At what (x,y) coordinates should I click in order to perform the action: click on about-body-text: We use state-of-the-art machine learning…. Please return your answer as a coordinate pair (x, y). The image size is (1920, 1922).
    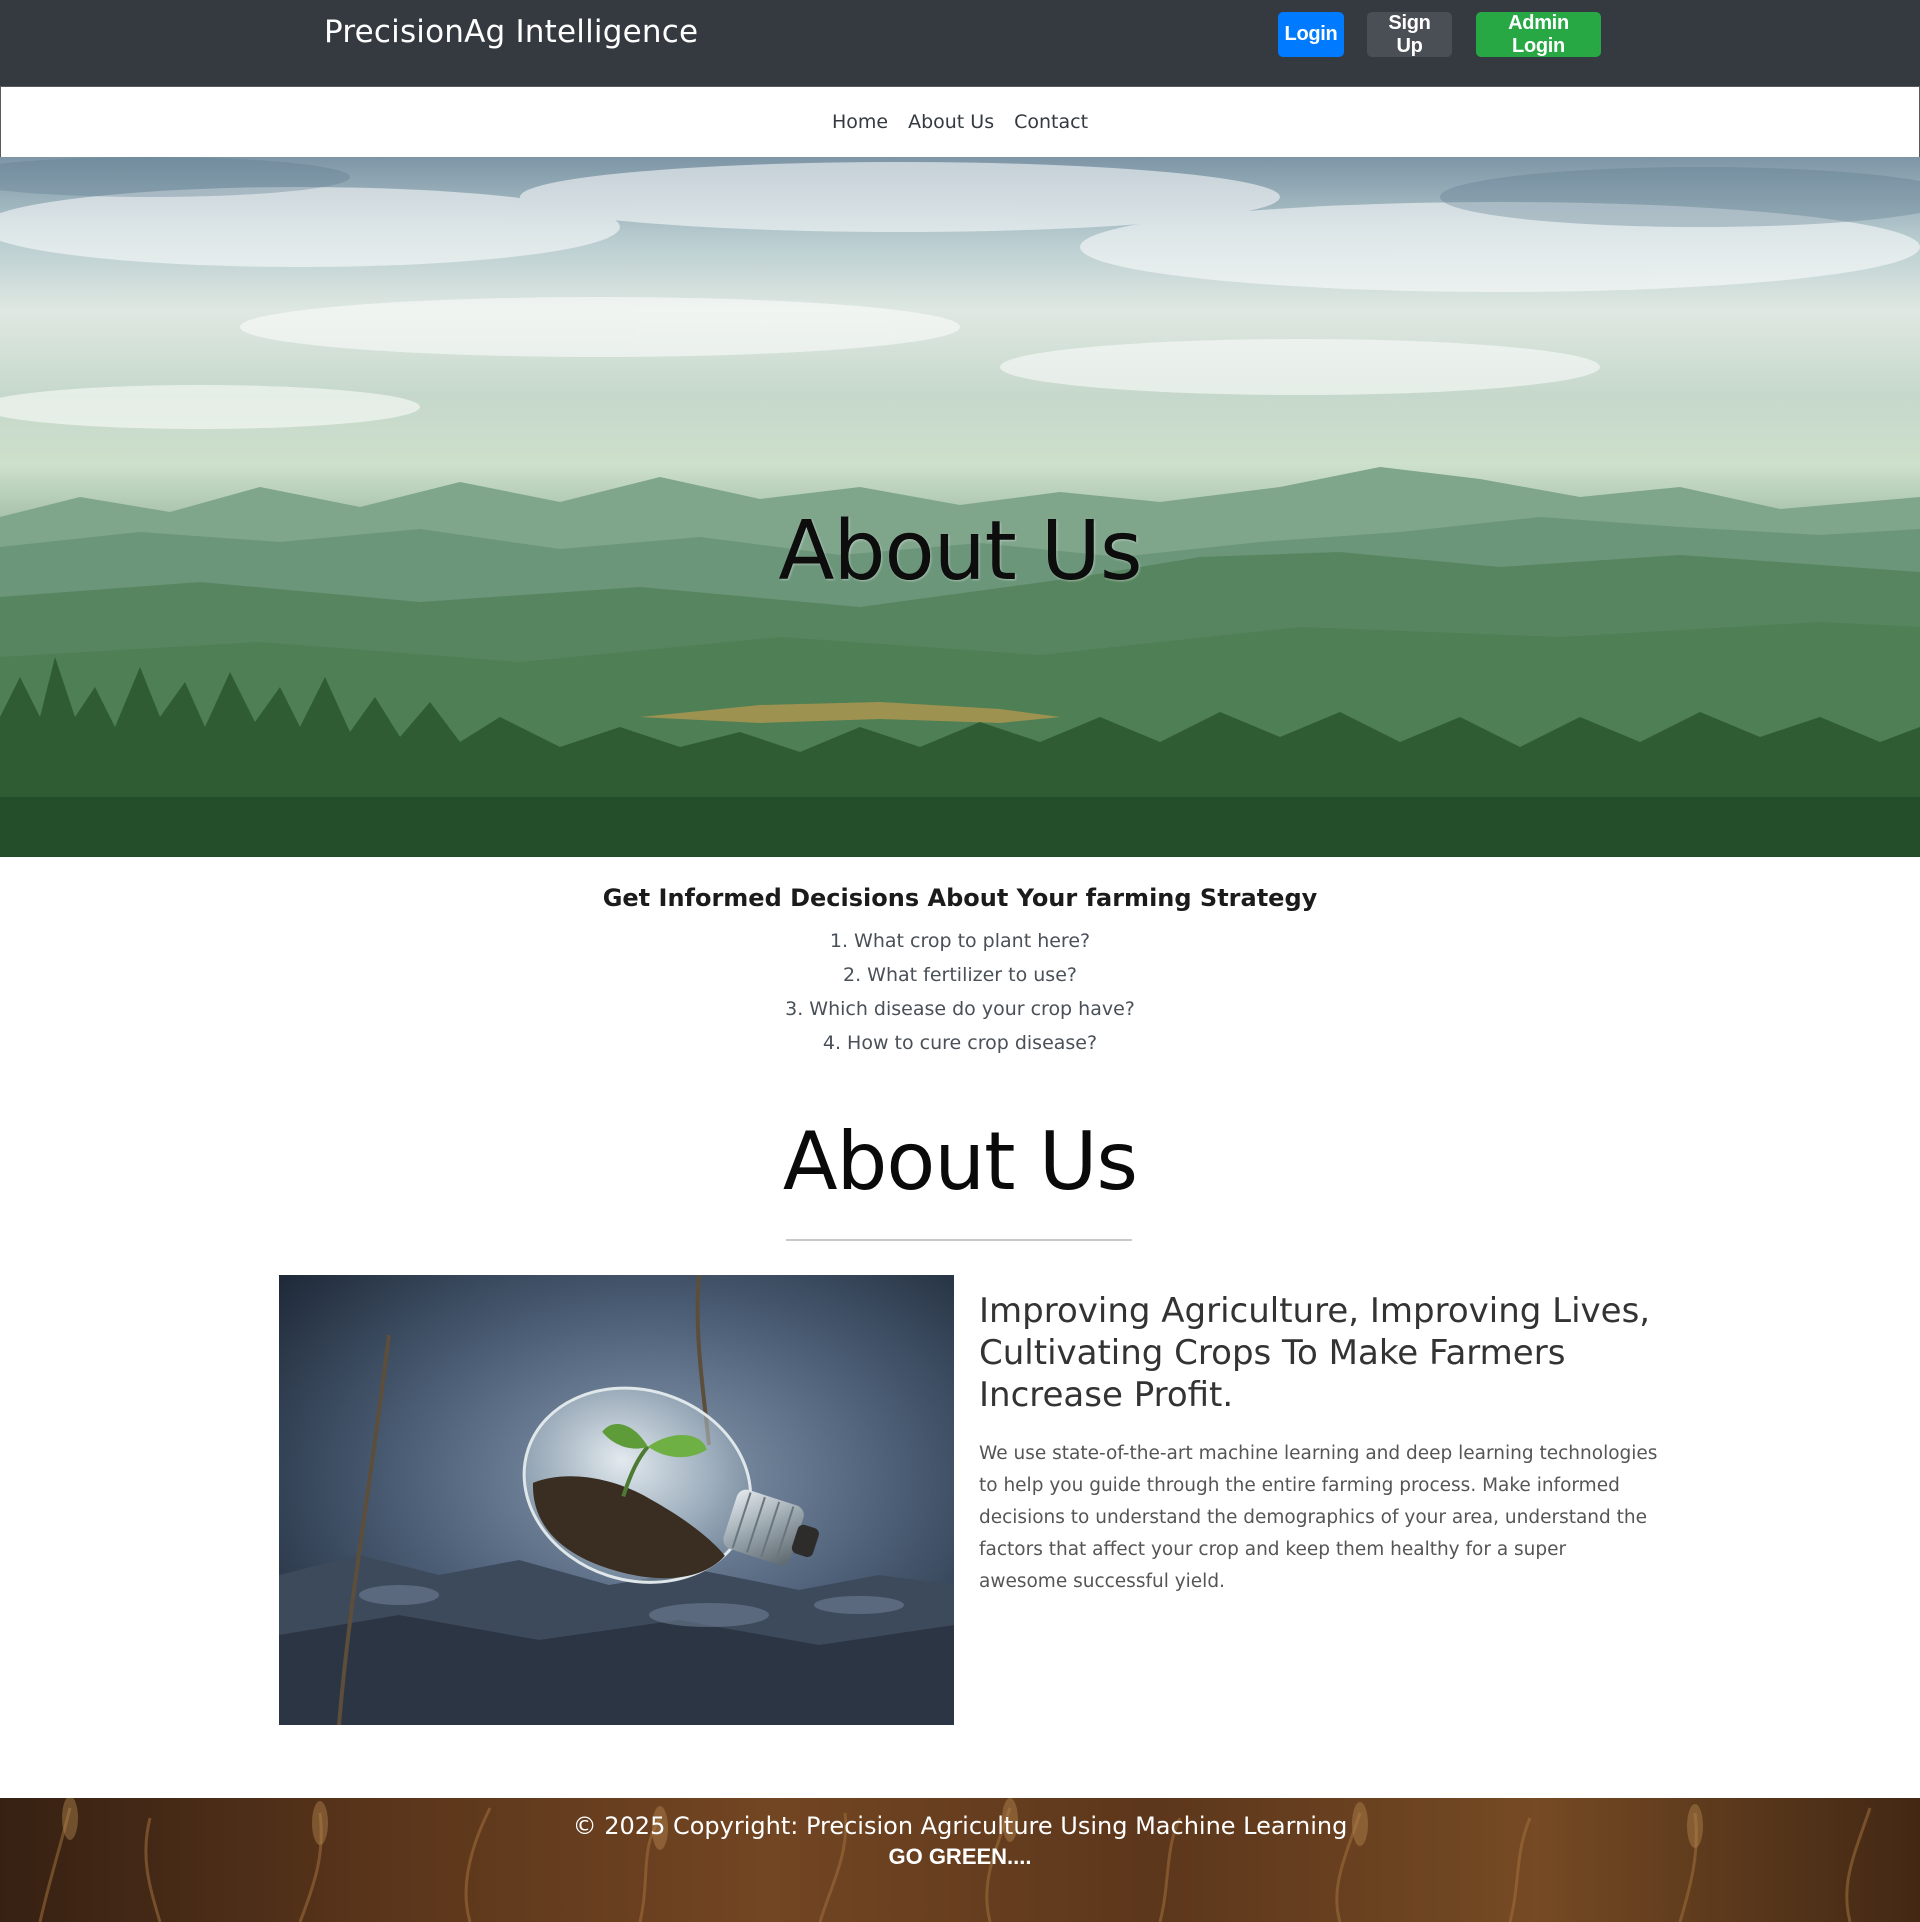
    Looking at the image, I should click on (1318, 1517).